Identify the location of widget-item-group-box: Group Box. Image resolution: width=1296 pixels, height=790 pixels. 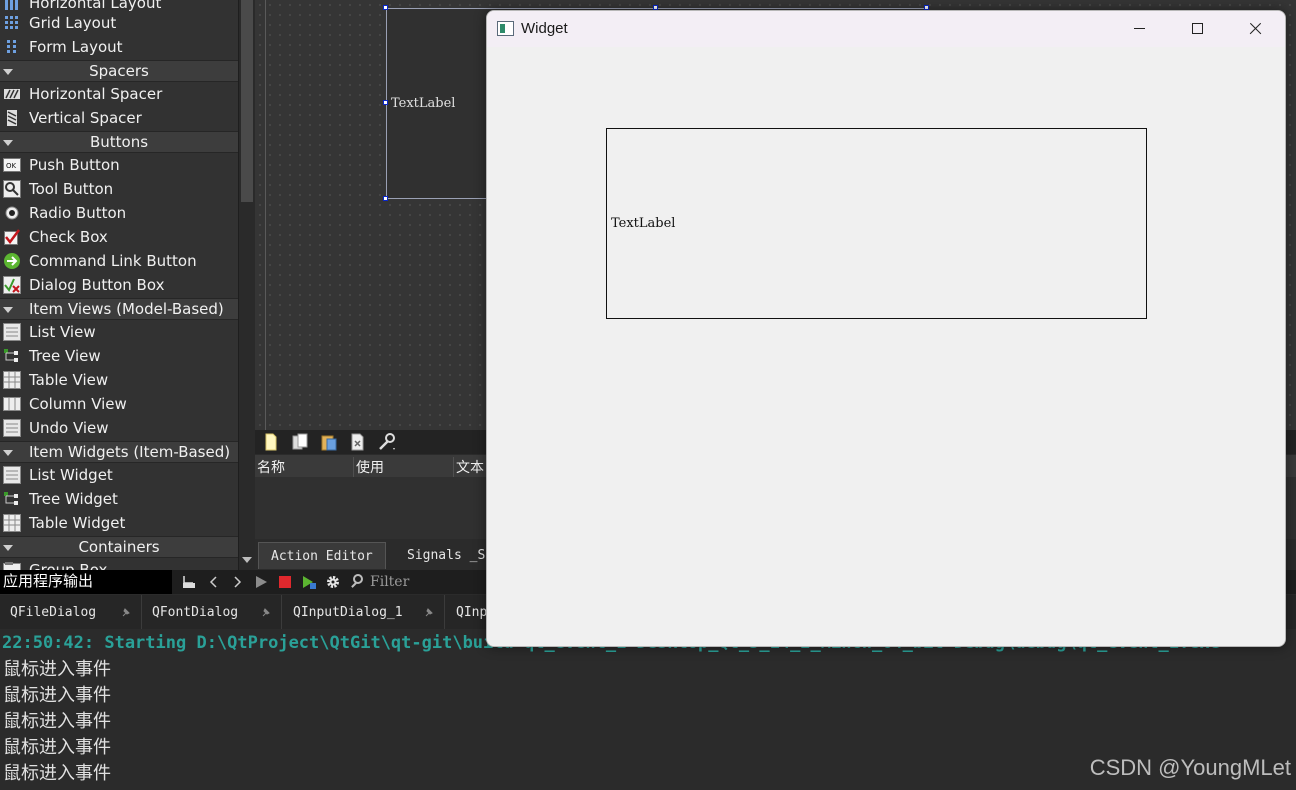
(119, 564).